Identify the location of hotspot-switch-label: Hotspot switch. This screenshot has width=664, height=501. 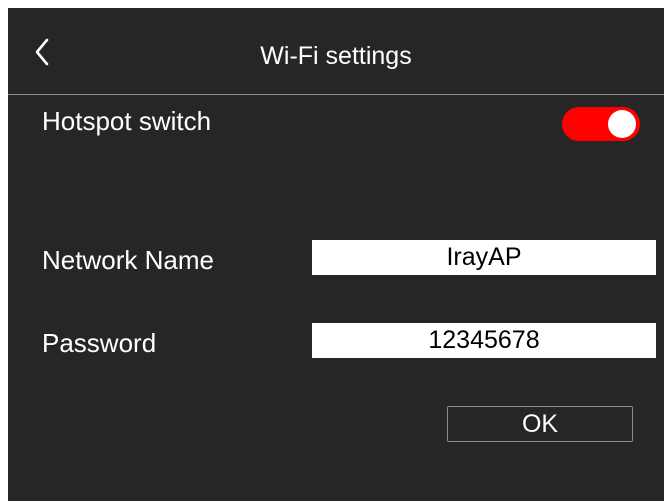
(127, 121).